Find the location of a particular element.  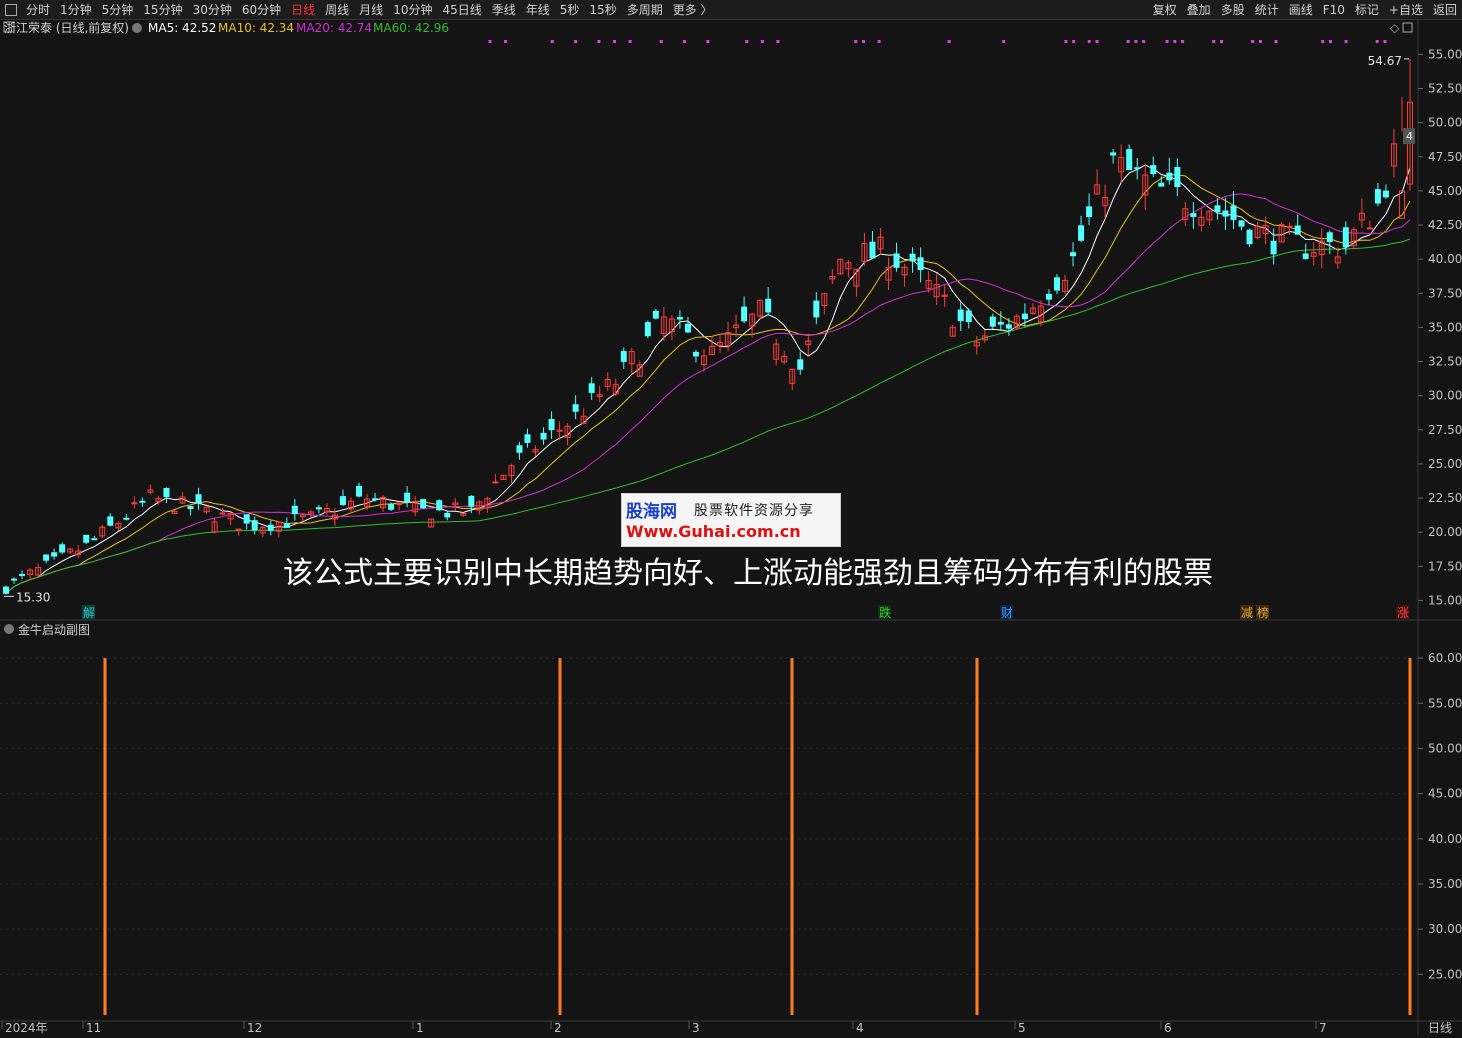

x-axis-label: 2 is located at coordinates (558, 1028).